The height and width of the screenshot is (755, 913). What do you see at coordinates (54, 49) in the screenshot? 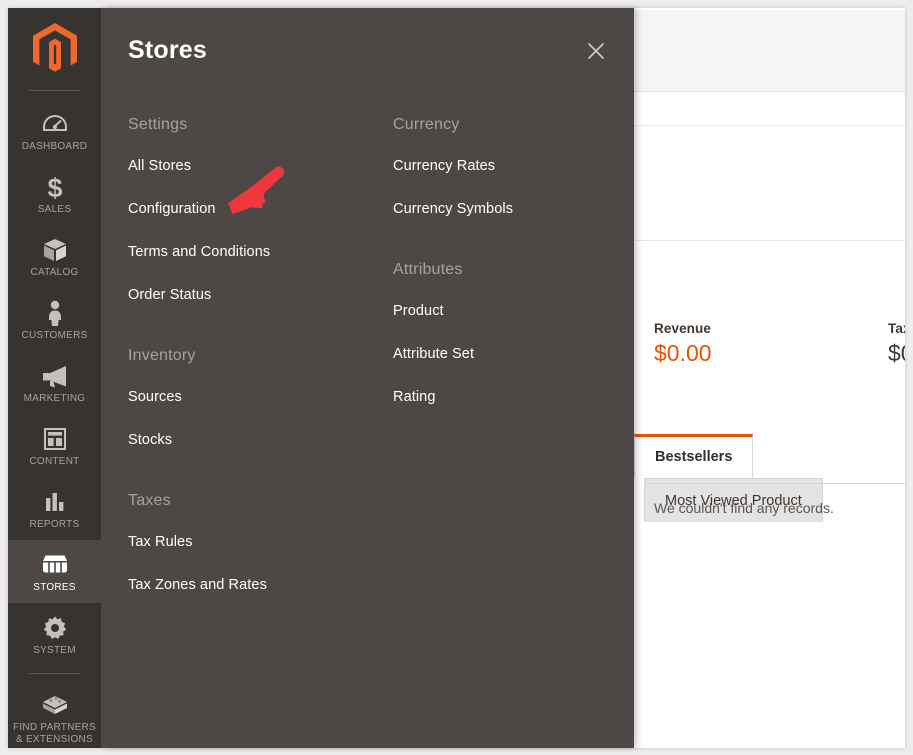
I see `magento-logo` at bounding box center [54, 49].